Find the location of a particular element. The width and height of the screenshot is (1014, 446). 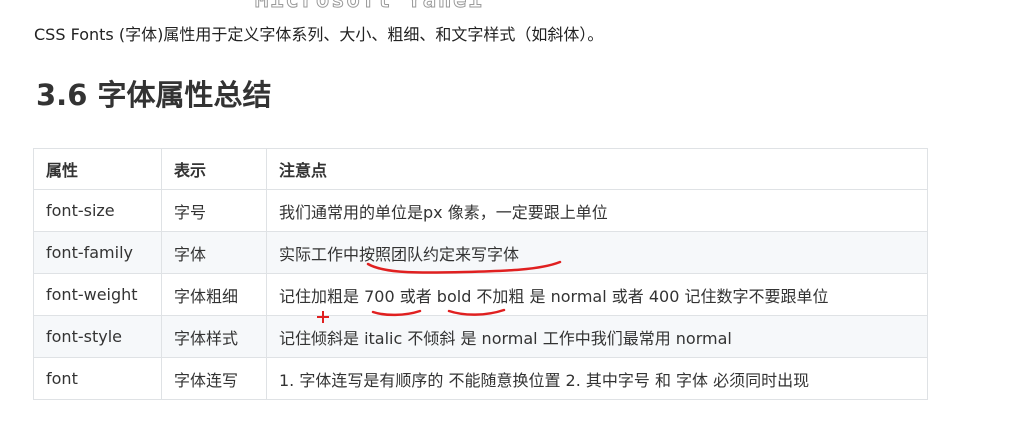

cell-meaning: 字体连写 is located at coordinates (214, 378).